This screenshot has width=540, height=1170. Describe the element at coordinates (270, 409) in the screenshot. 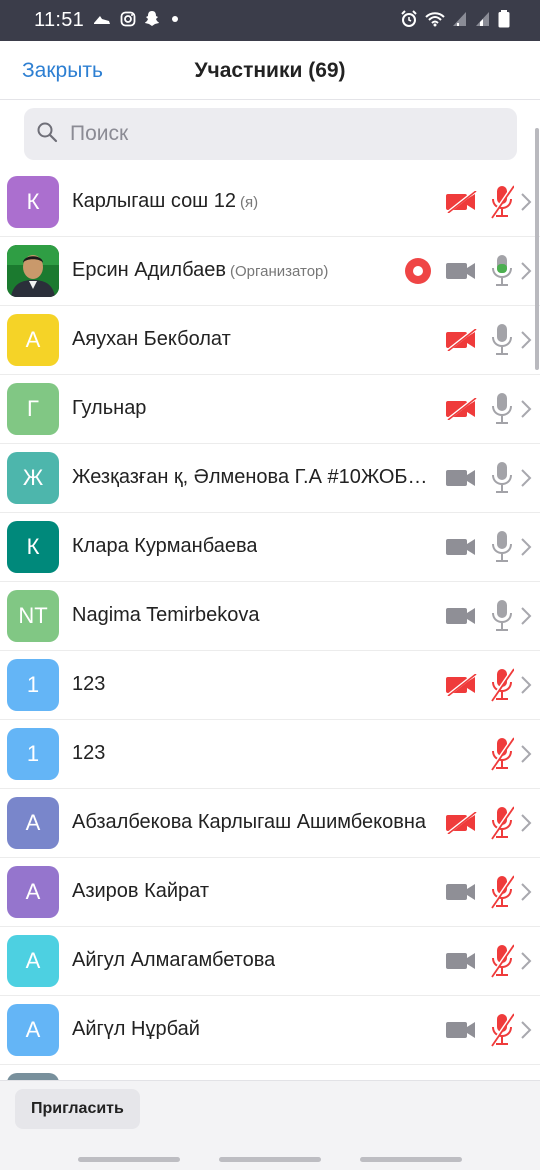

I see `participant-row: Г Гульнар` at that location.